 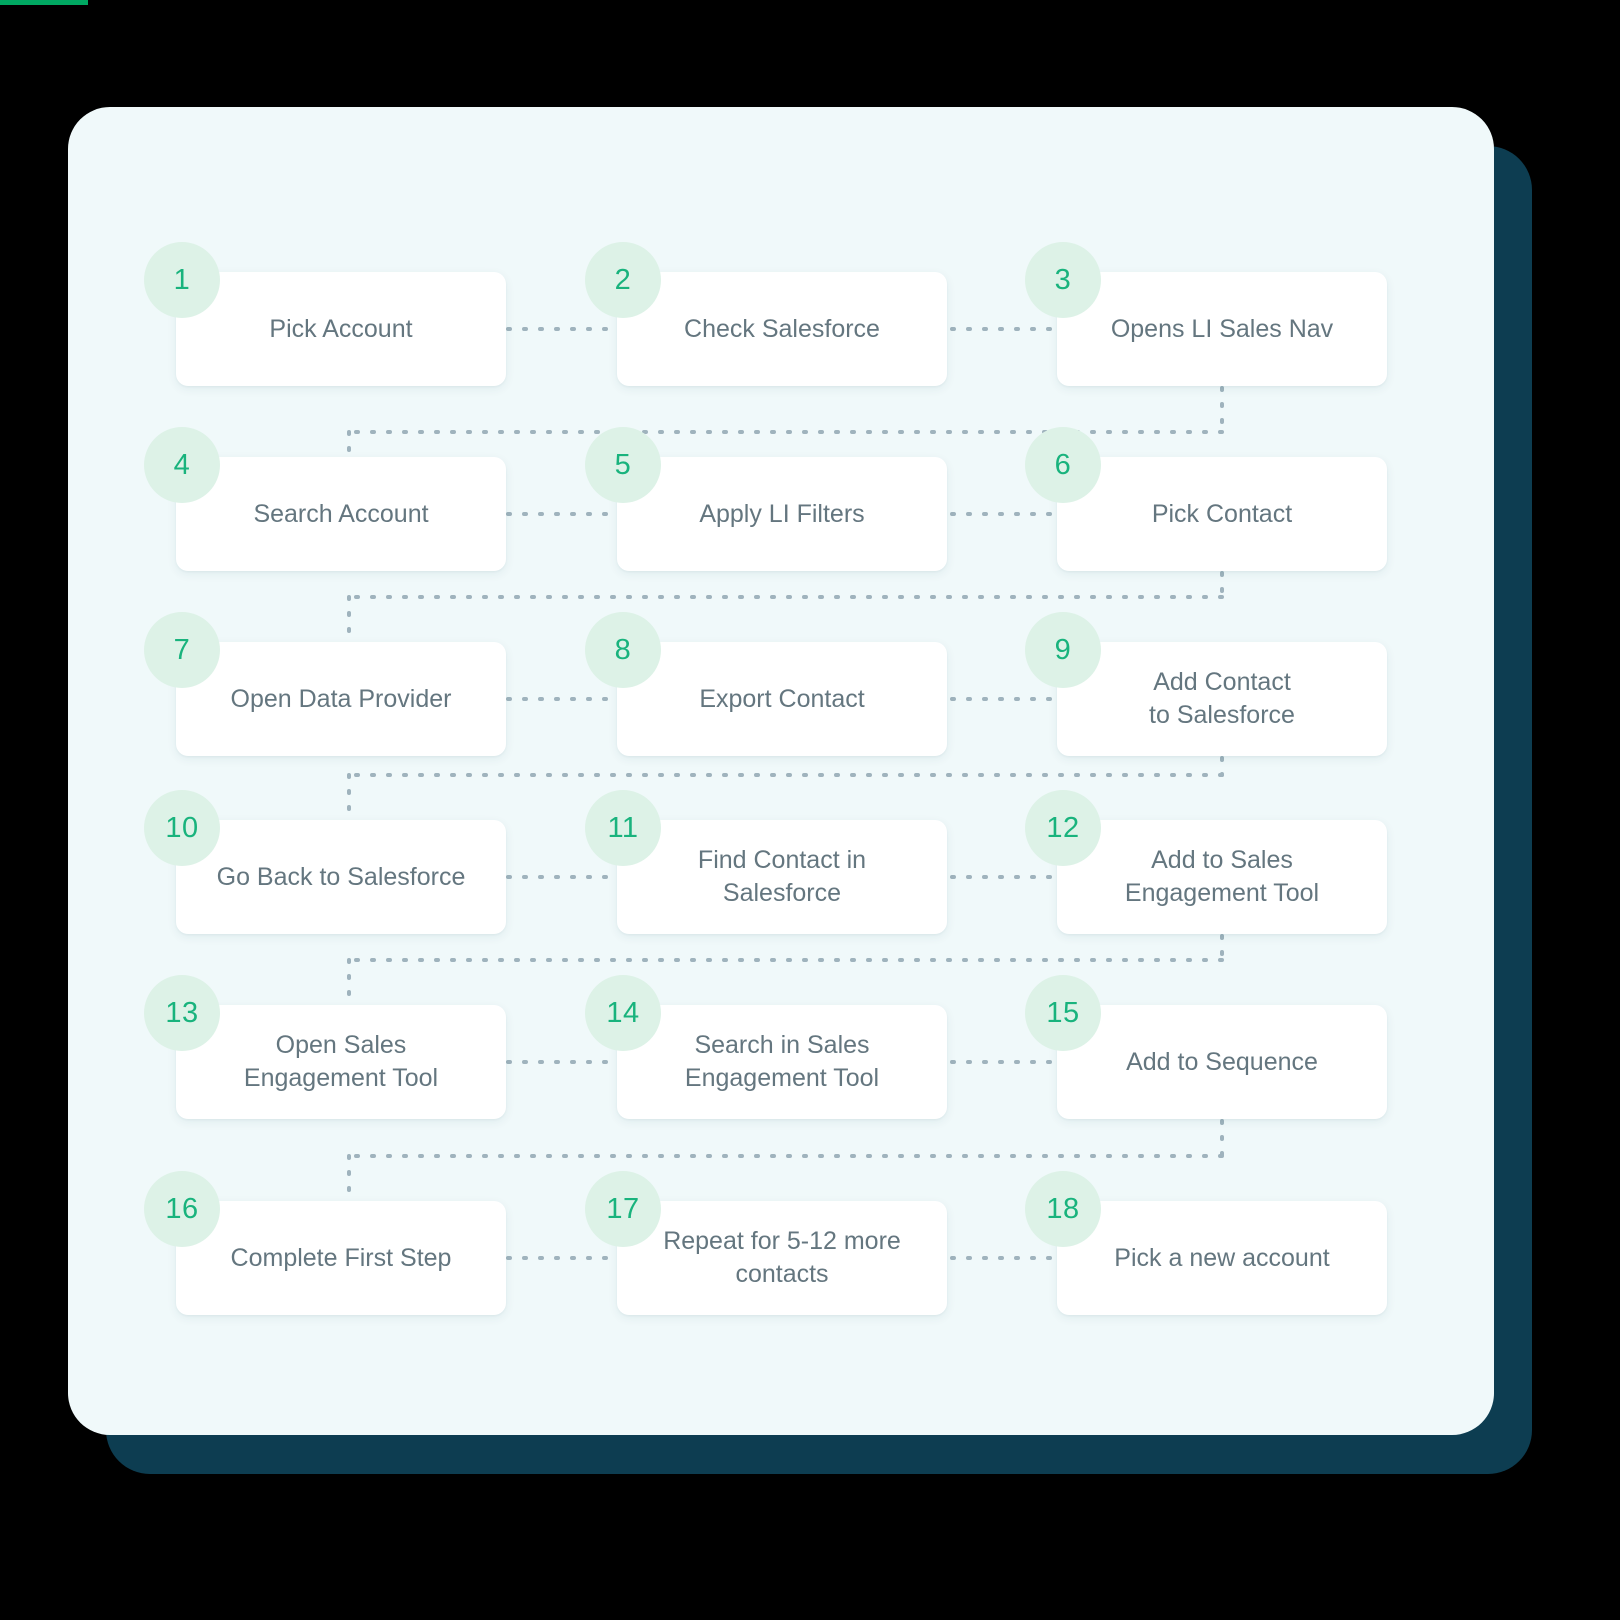 I want to click on step-12: Add to Sales Engagement Tool 12, so click(x=1206, y=862).